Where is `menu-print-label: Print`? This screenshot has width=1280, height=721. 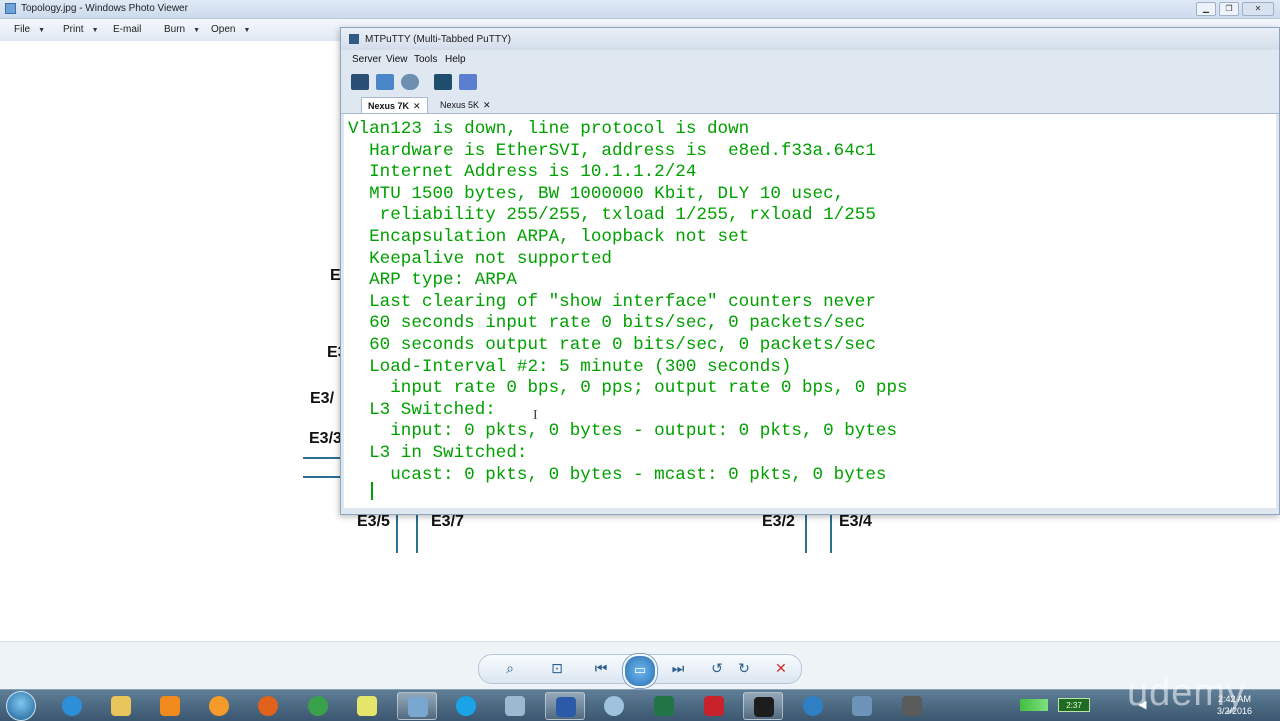 menu-print-label: Print is located at coordinates (73, 29).